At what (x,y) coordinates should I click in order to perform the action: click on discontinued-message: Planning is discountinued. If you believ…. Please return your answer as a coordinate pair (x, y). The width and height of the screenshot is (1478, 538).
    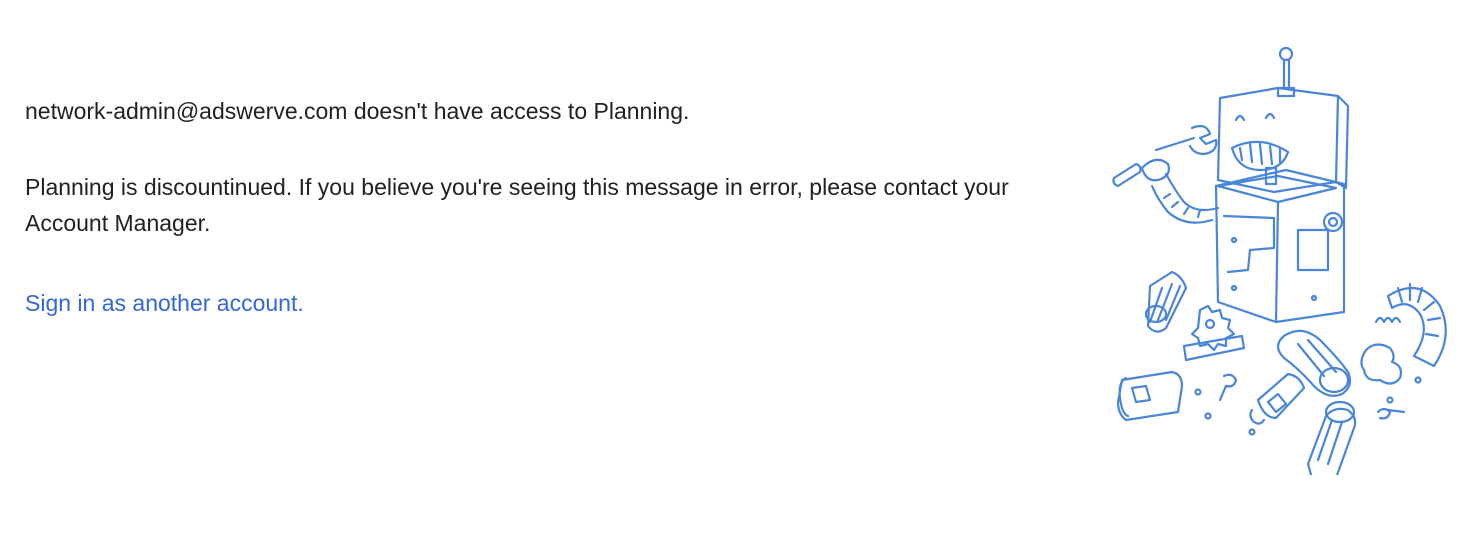
    Looking at the image, I should click on (517, 205).